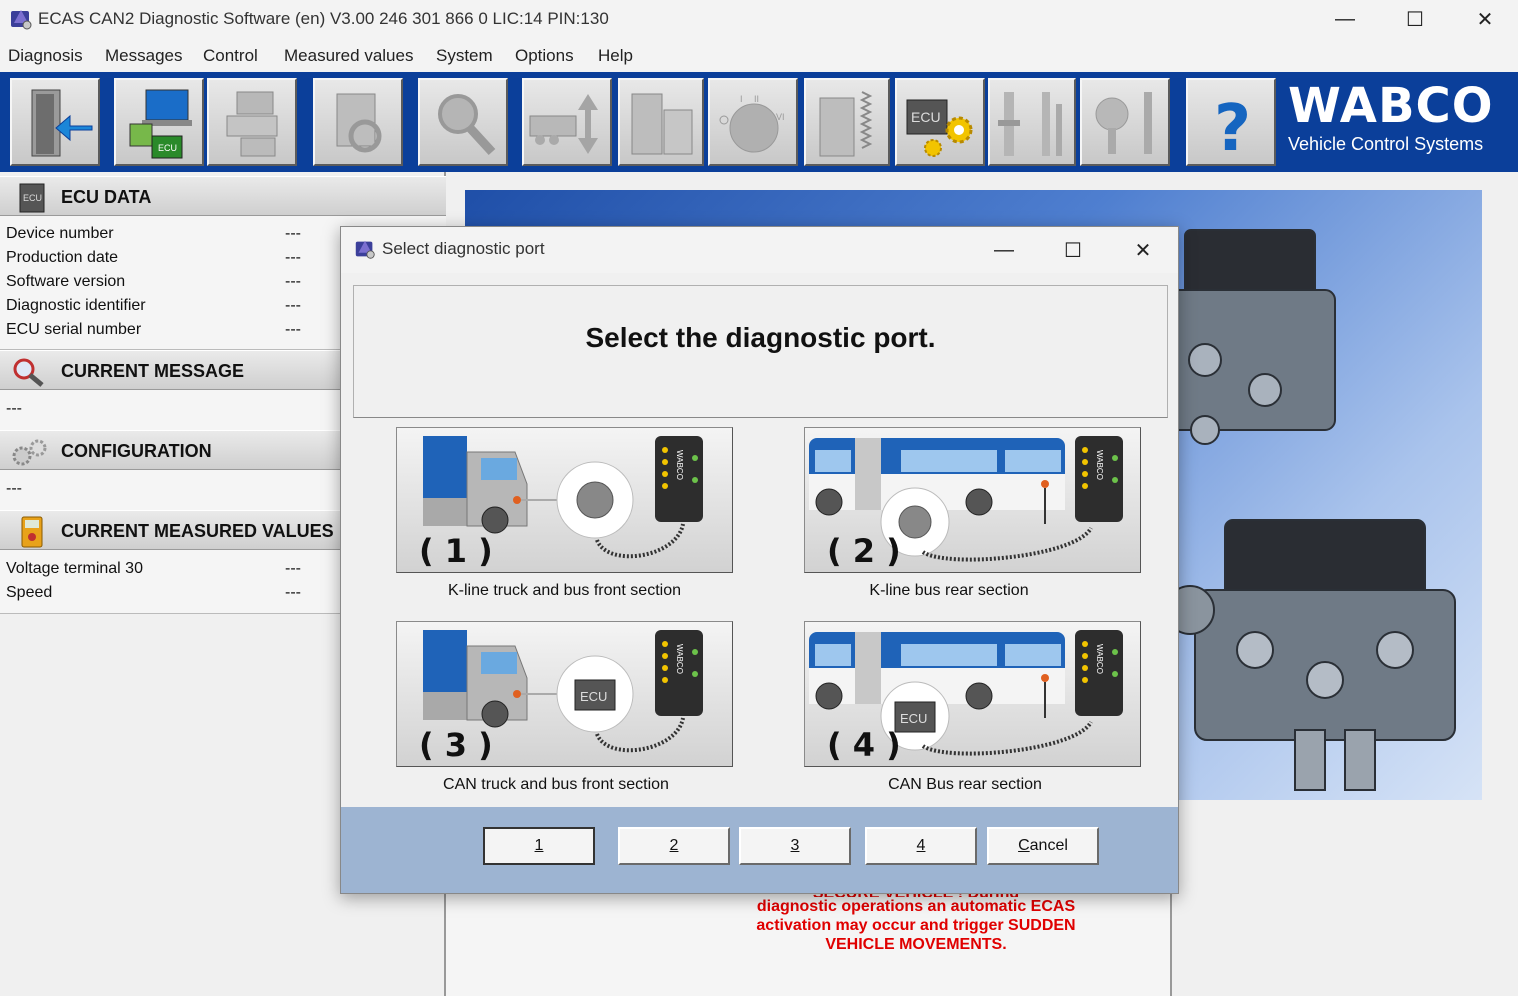  I want to click on dial-icon: I II VI, so click(752, 123).